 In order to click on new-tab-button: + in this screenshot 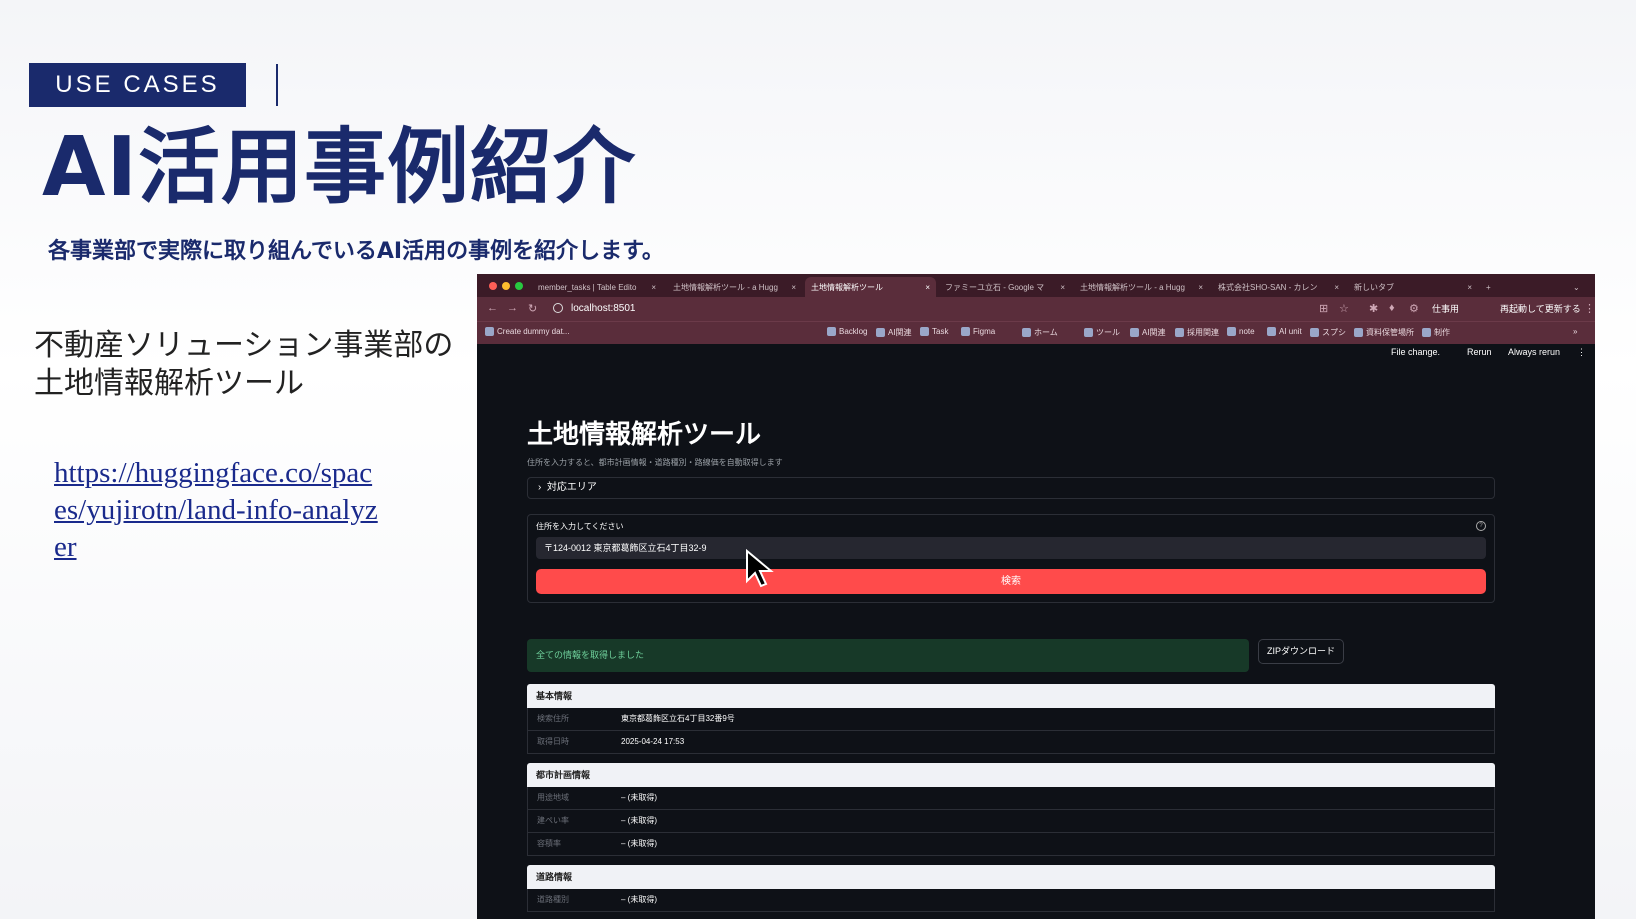, I will do `click(1490, 287)`.